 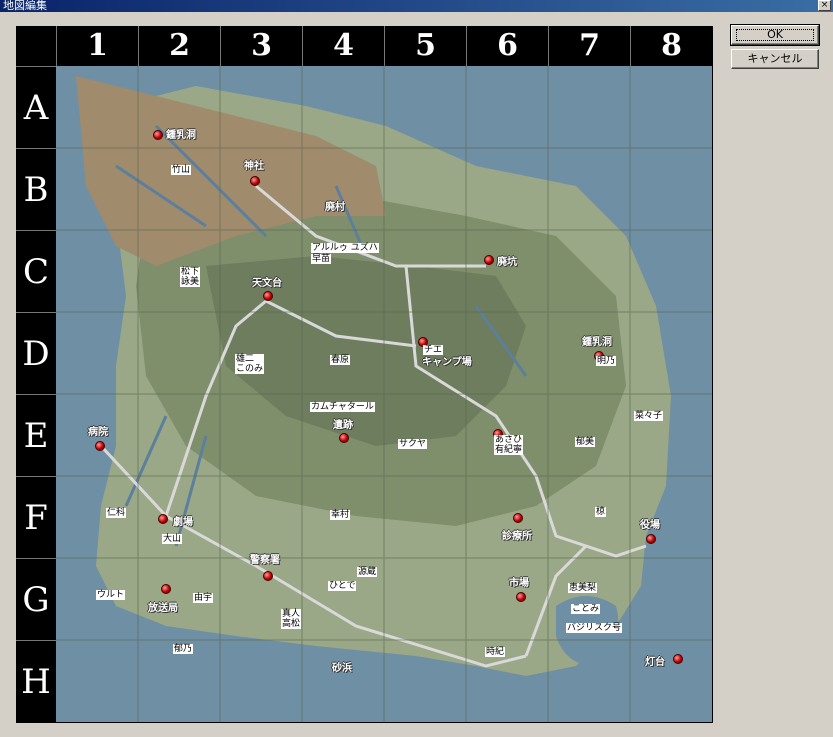 What do you see at coordinates (519, 583) in the screenshot?
I see `place-market: 市場` at bounding box center [519, 583].